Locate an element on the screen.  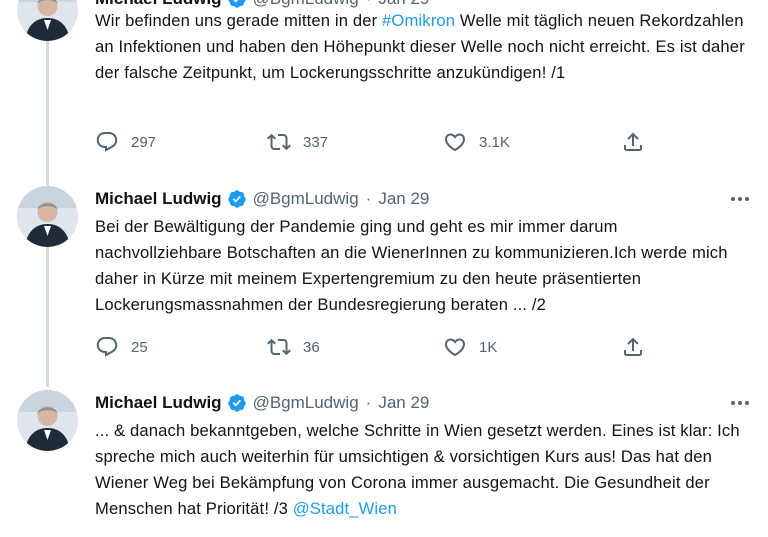
retweet-count: 337 is located at coordinates (316, 142).